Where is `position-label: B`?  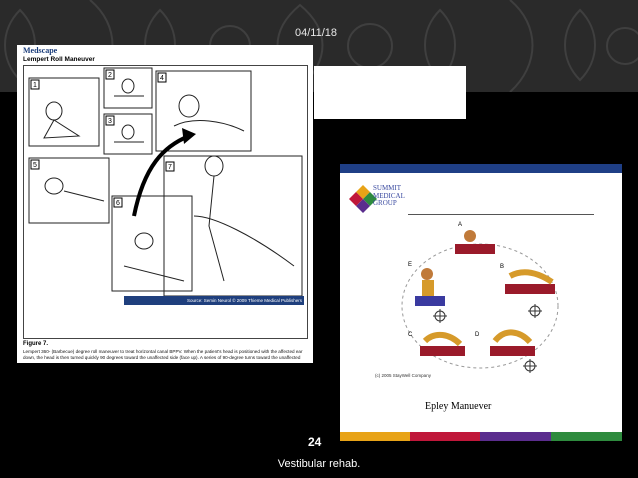
position-label: B is located at coordinates (502, 267).